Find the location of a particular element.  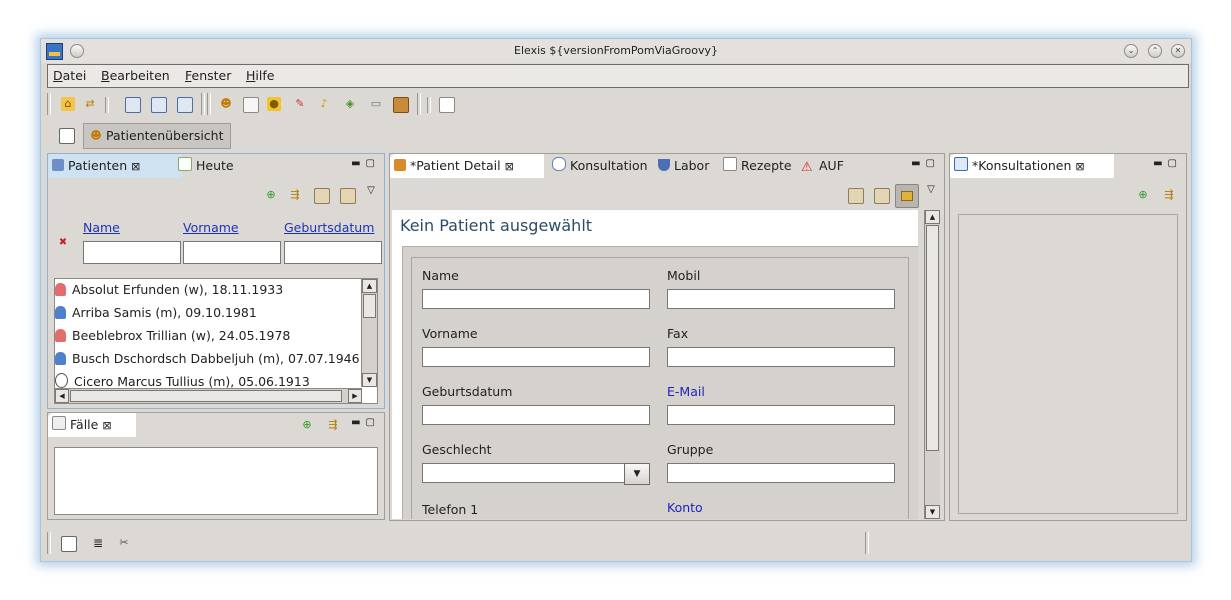

email-field is located at coordinates (781, 415).